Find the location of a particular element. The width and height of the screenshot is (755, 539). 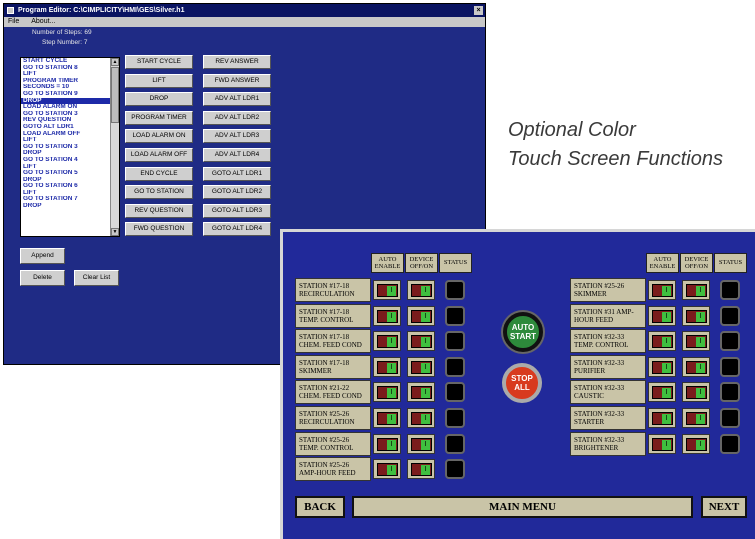

goto-alt-ldr4-button: GOTO ALT LDR4 is located at coordinates (237, 229).